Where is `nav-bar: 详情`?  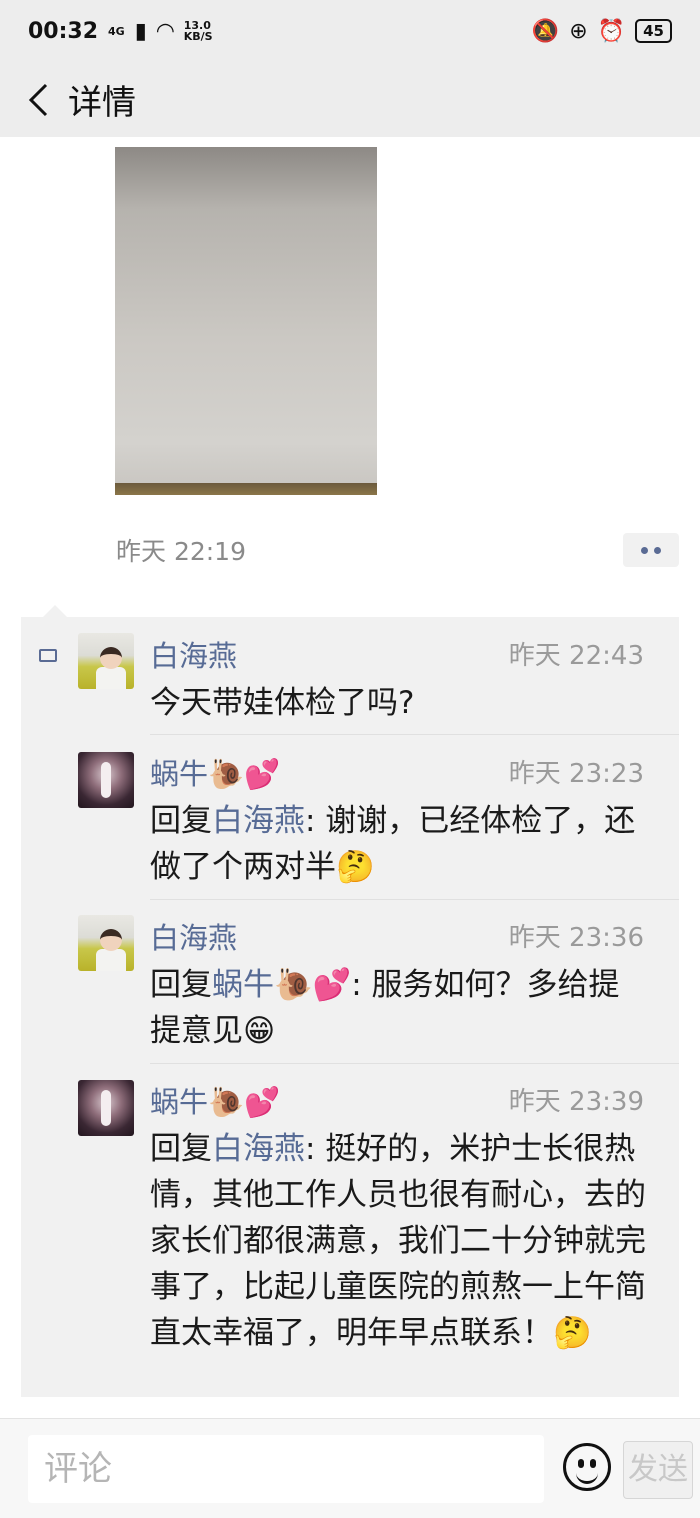
nav-bar: 详情 is located at coordinates (350, 99).